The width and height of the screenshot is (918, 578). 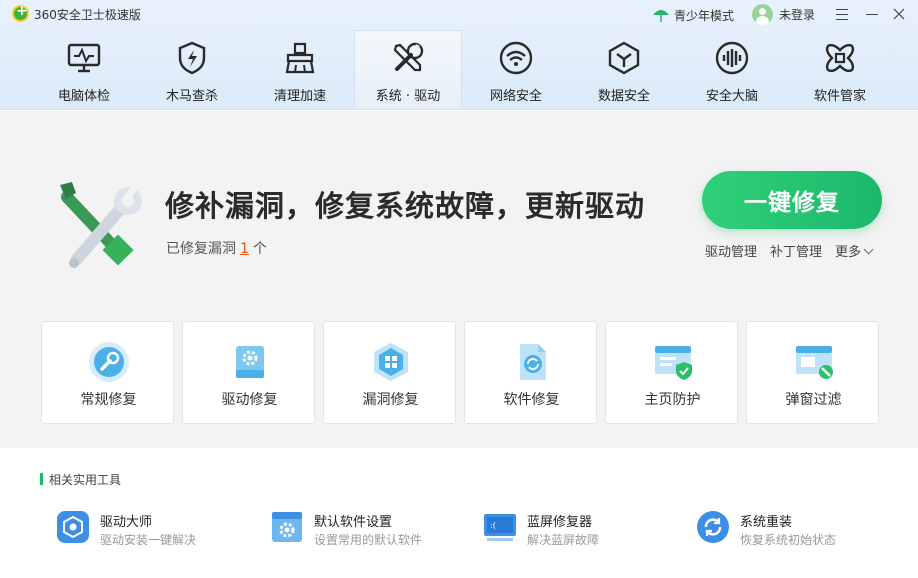 I want to click on tab-label: 安全大脑, so click(x=731, y=96).